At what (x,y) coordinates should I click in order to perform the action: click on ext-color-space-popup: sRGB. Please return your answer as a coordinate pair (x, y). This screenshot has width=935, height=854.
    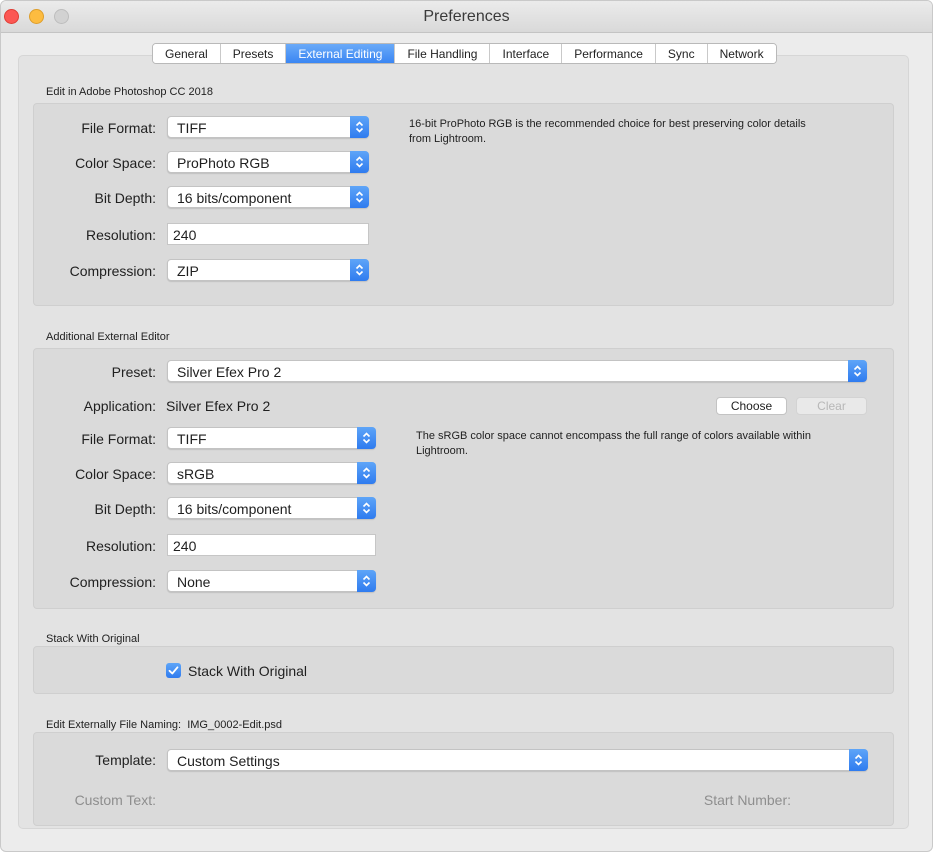
    Looking at the image, I should click on (271, 473).